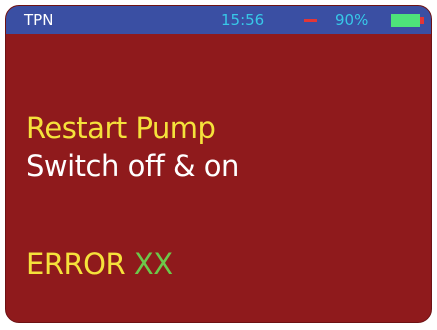 The width and height of the screenshot is (437, 330). What do you see at coordinates (218, 20) in the screenshot?
I see `status-bar: TPN 15:56 90%` at bounding box center [218, 20].